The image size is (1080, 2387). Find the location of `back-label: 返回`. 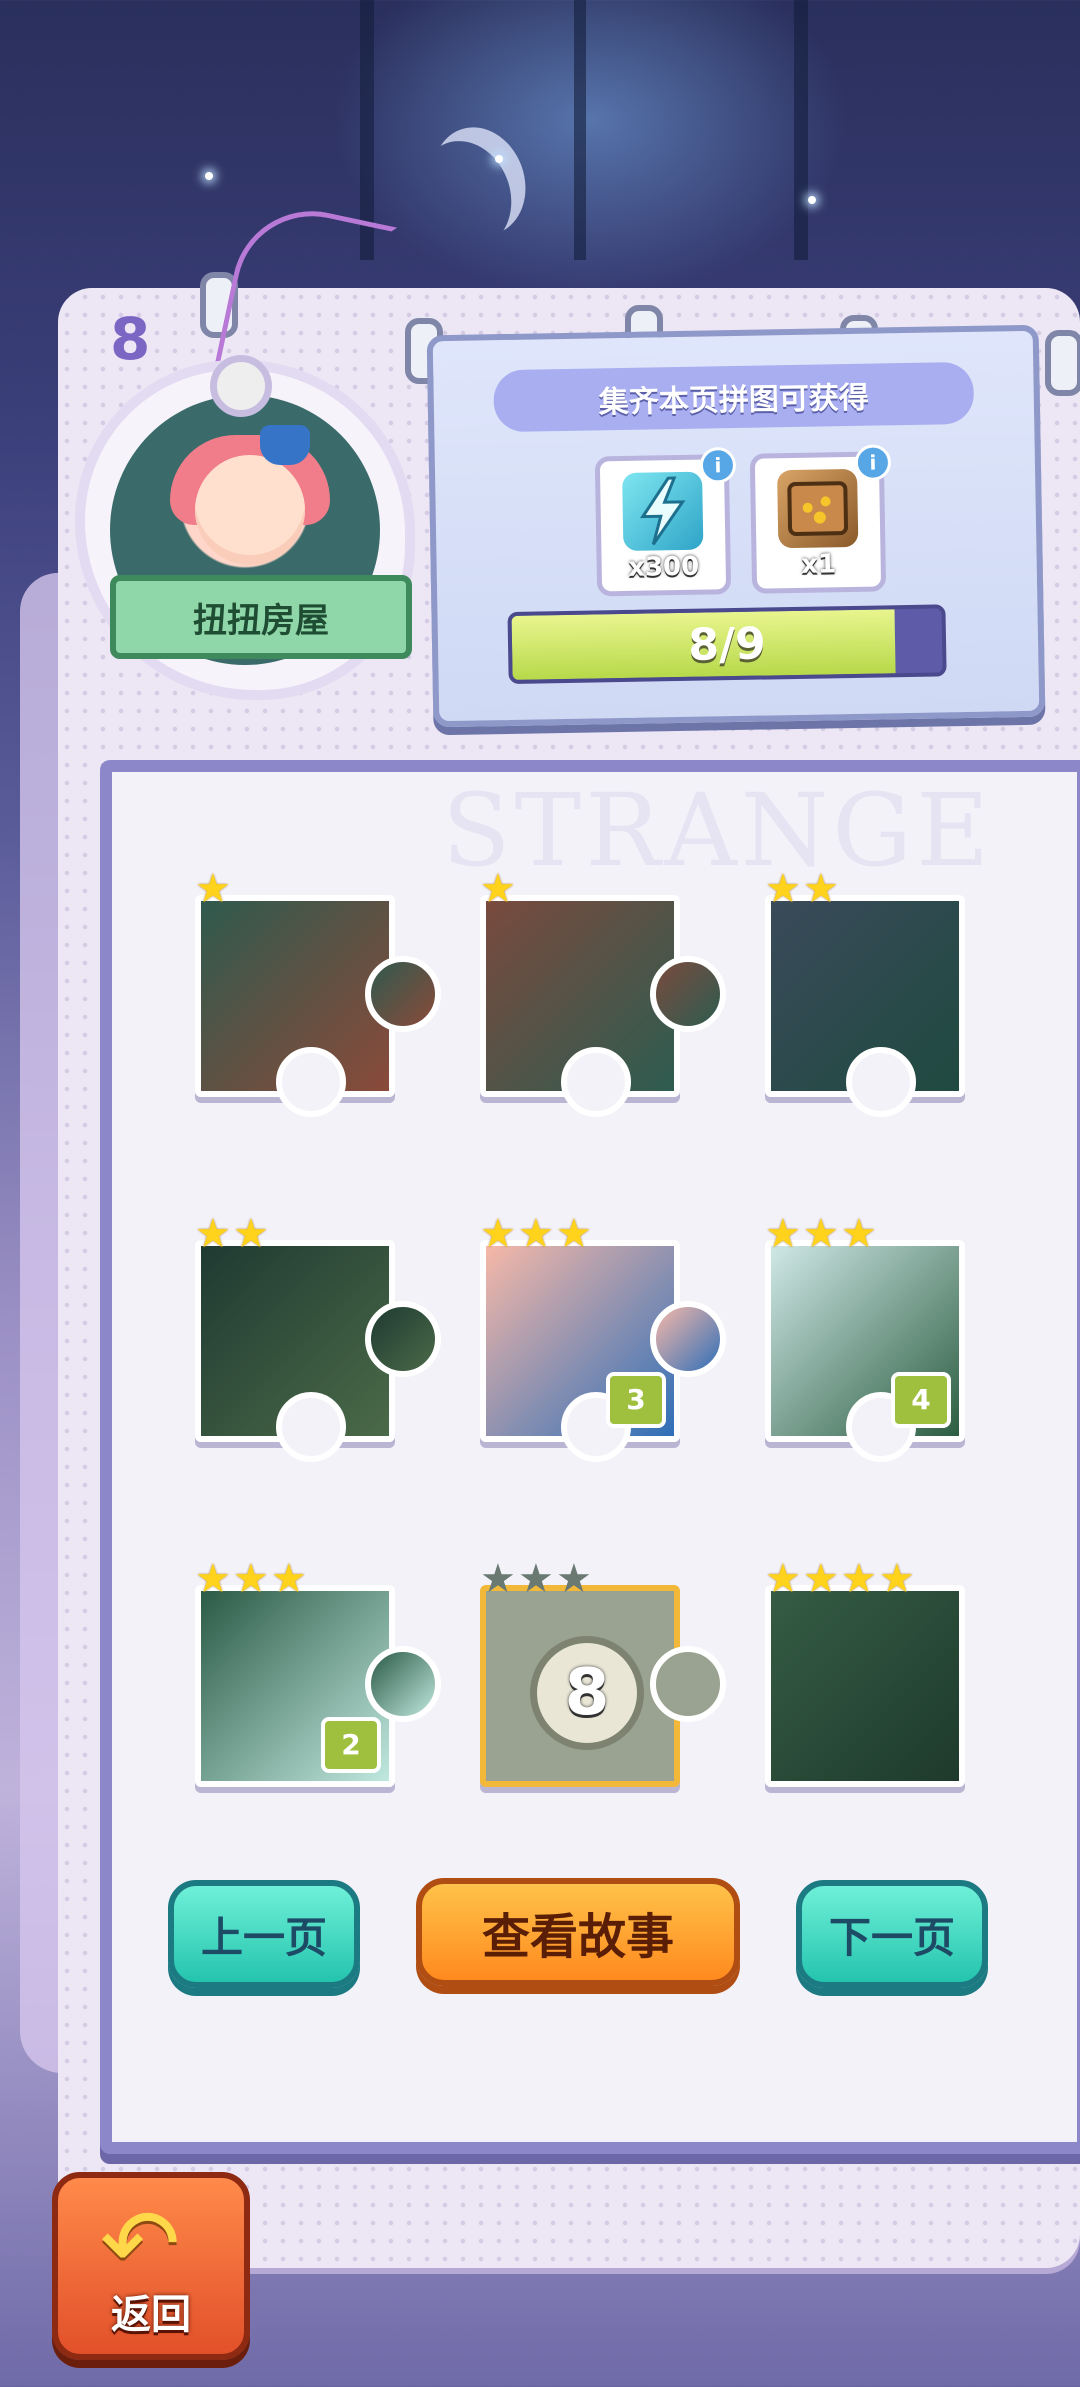

back-label: 返回 is located at coordinates (151, 2315).